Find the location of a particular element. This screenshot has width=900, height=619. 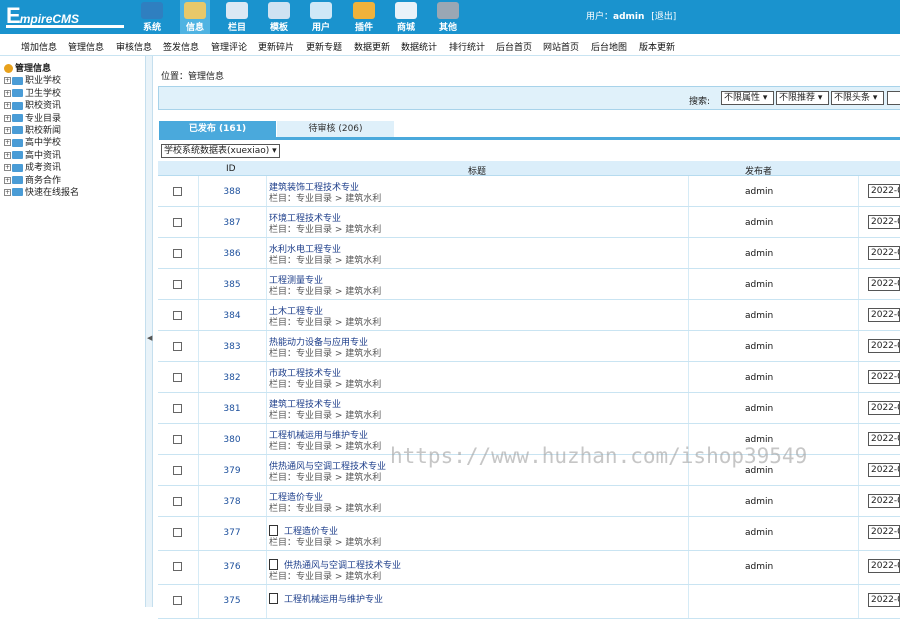

row-id: 383 is located at coordinates (232, 347).